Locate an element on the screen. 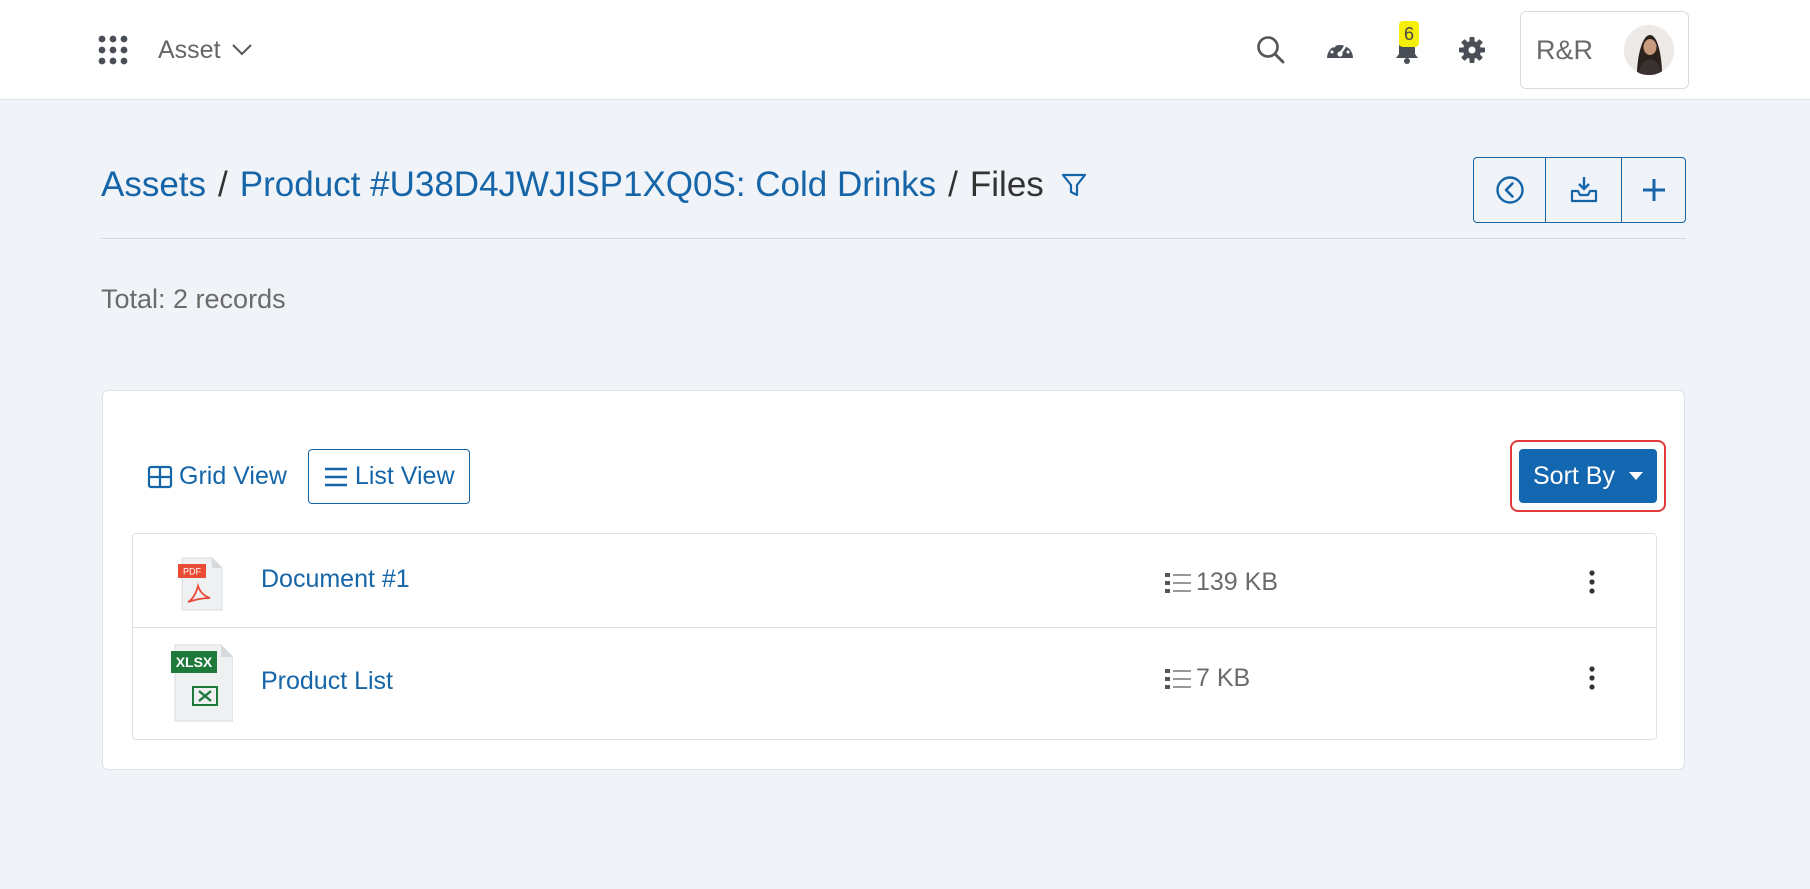 The height and width of the screenshot is (889, 1810). file-name-link: Product List is located at coordinates (327, 681).